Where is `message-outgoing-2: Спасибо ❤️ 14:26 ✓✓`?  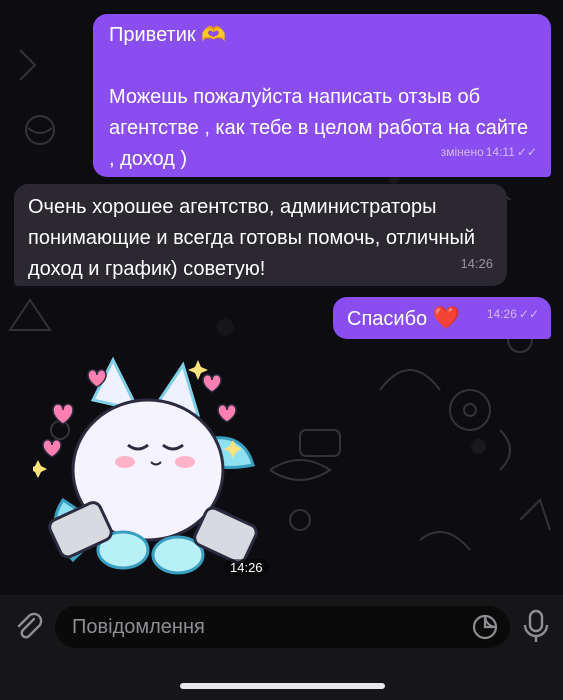 message-outgoing-2: Спасибо ❤️ 14:26 ✓✓ is located at coordinates (442, 318).